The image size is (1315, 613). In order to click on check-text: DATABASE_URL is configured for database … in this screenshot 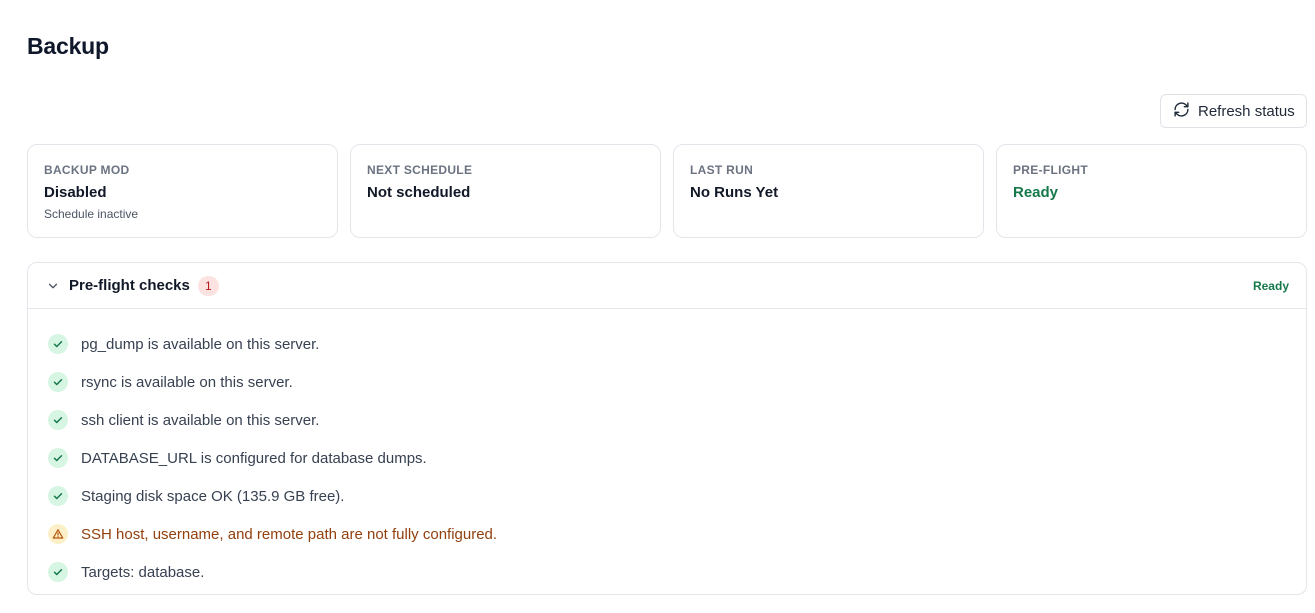, I will do `click(254, 458)`.